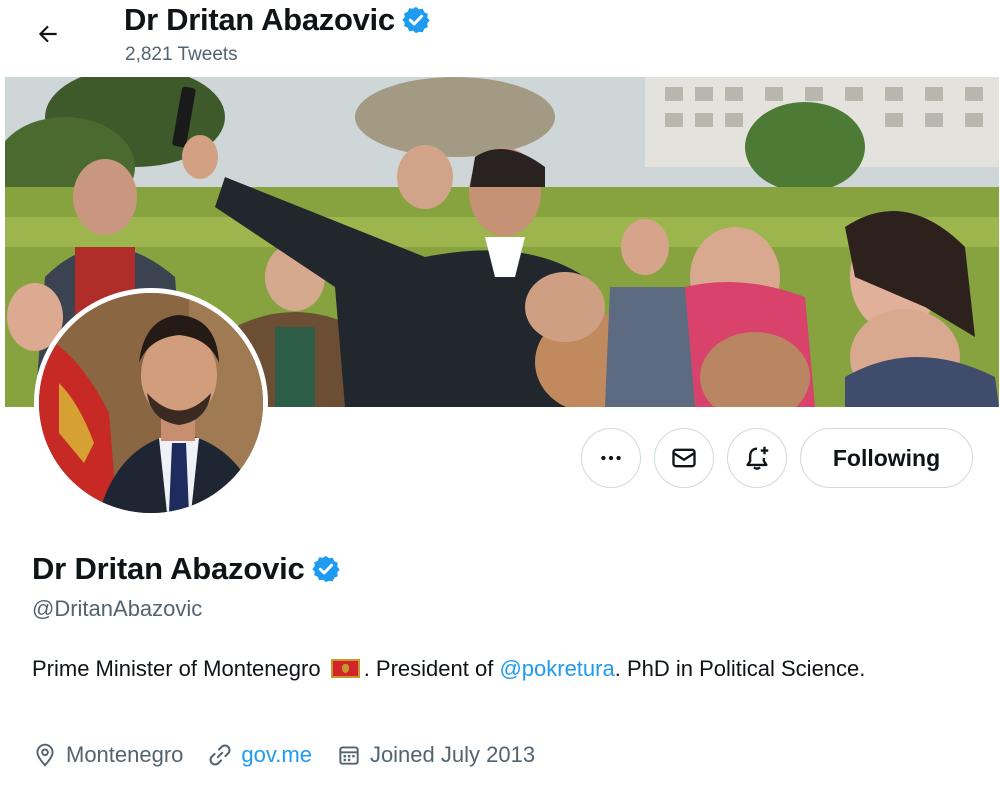  I want to click on avatar-photo, so click(151, 403).